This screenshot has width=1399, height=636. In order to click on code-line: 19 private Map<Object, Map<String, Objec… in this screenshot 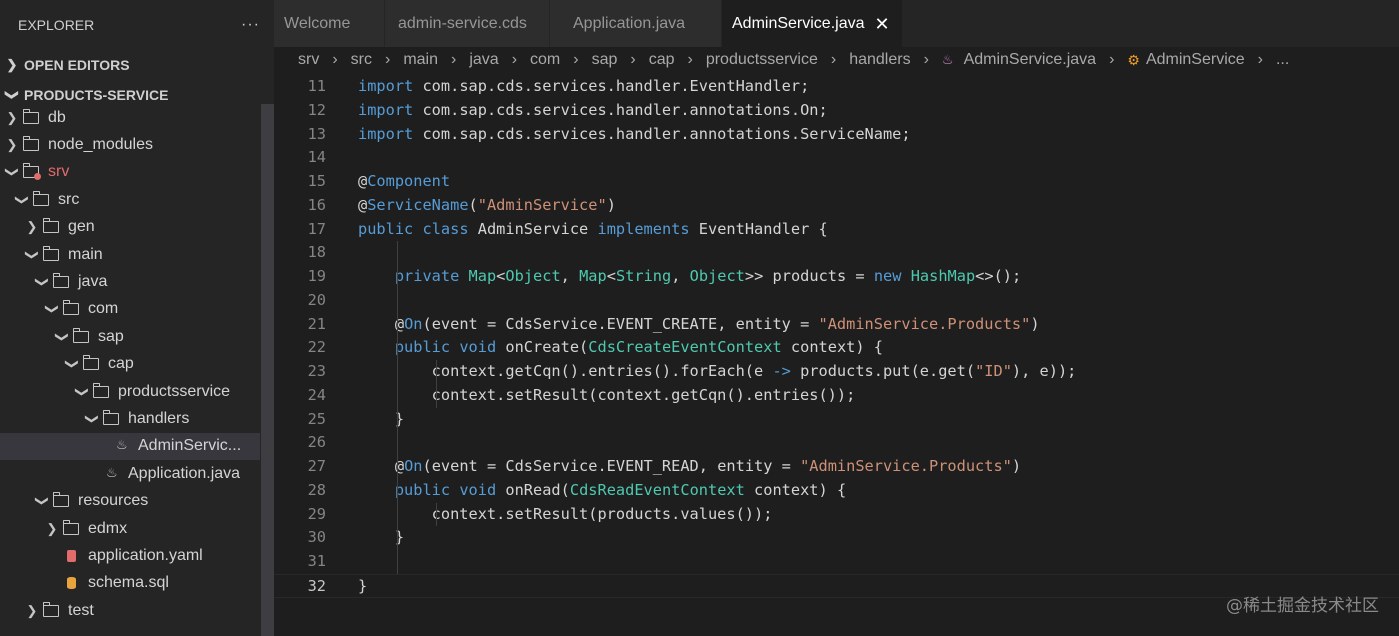, I will do `click(836, 277)`.